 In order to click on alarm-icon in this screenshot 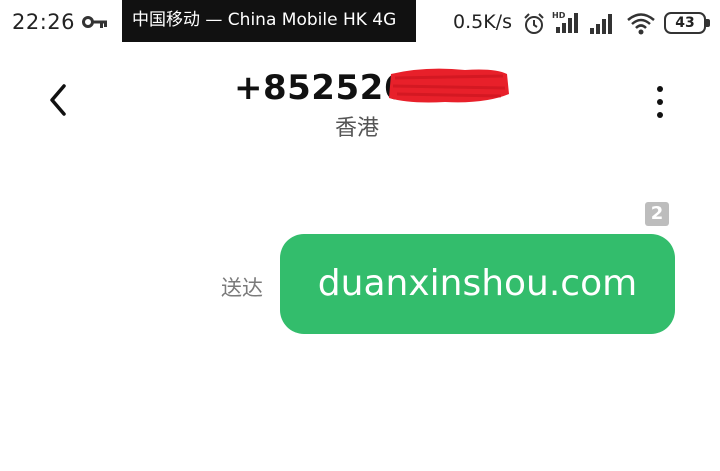, I will do `click(534, 23)`.